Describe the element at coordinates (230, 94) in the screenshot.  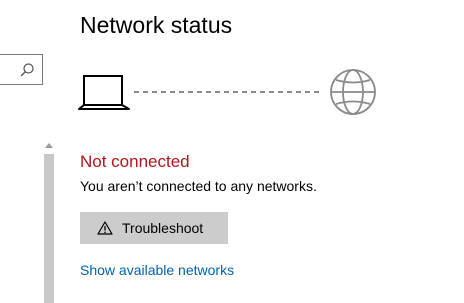
I see `connection-diagram` at that location.